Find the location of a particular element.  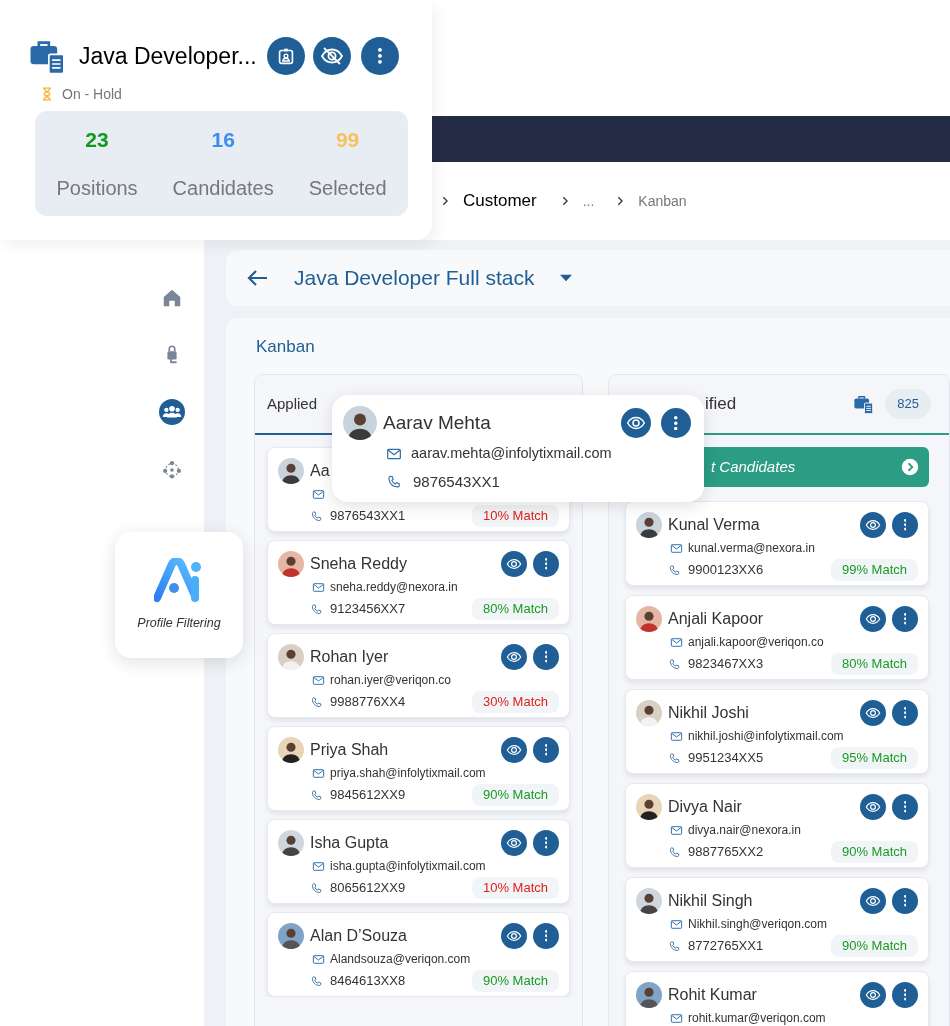

candidate-name: Divya Nair is located at coordinates (705, 807).